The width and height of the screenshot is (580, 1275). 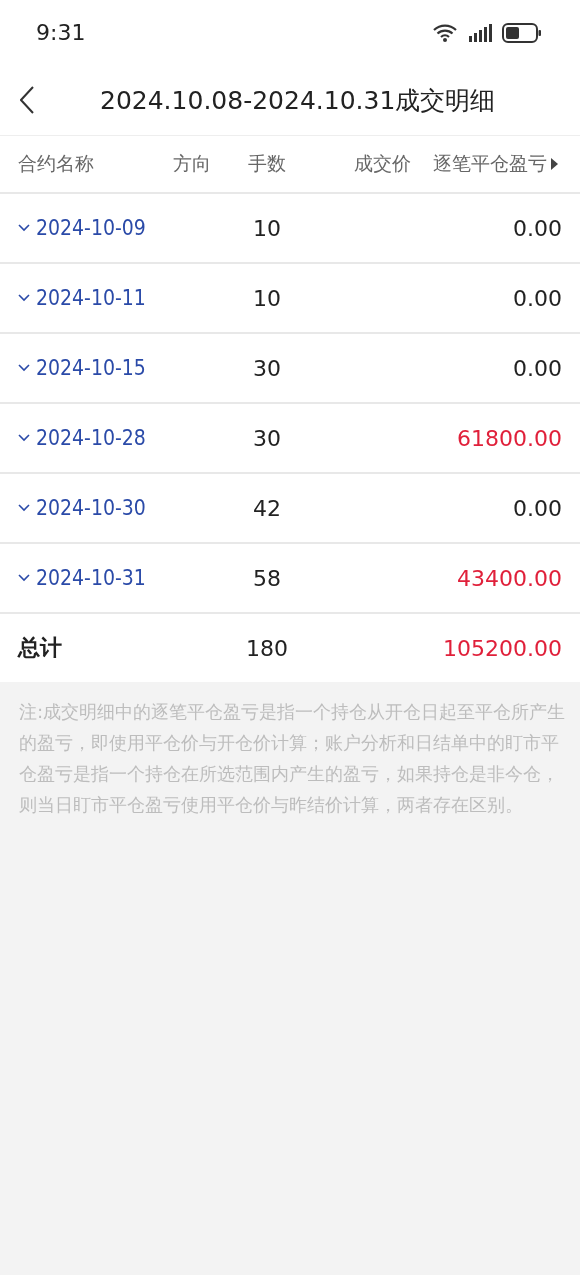 What do you see at coordinates (445, 32) in the screenshot?
I see `wifi-icon` at bounding box center [445, 32].